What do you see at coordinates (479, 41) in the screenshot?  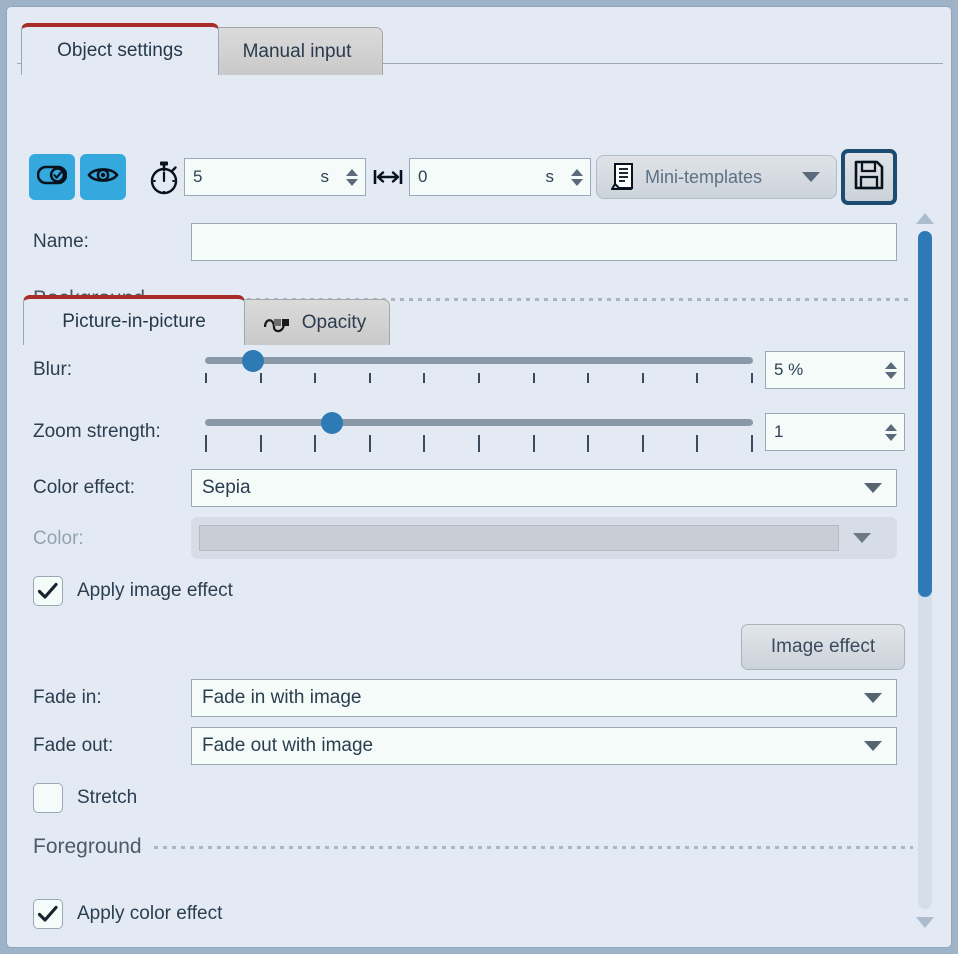 I see `main-tabstrip: Object settings Manual input` at bounding box center [479, 41].